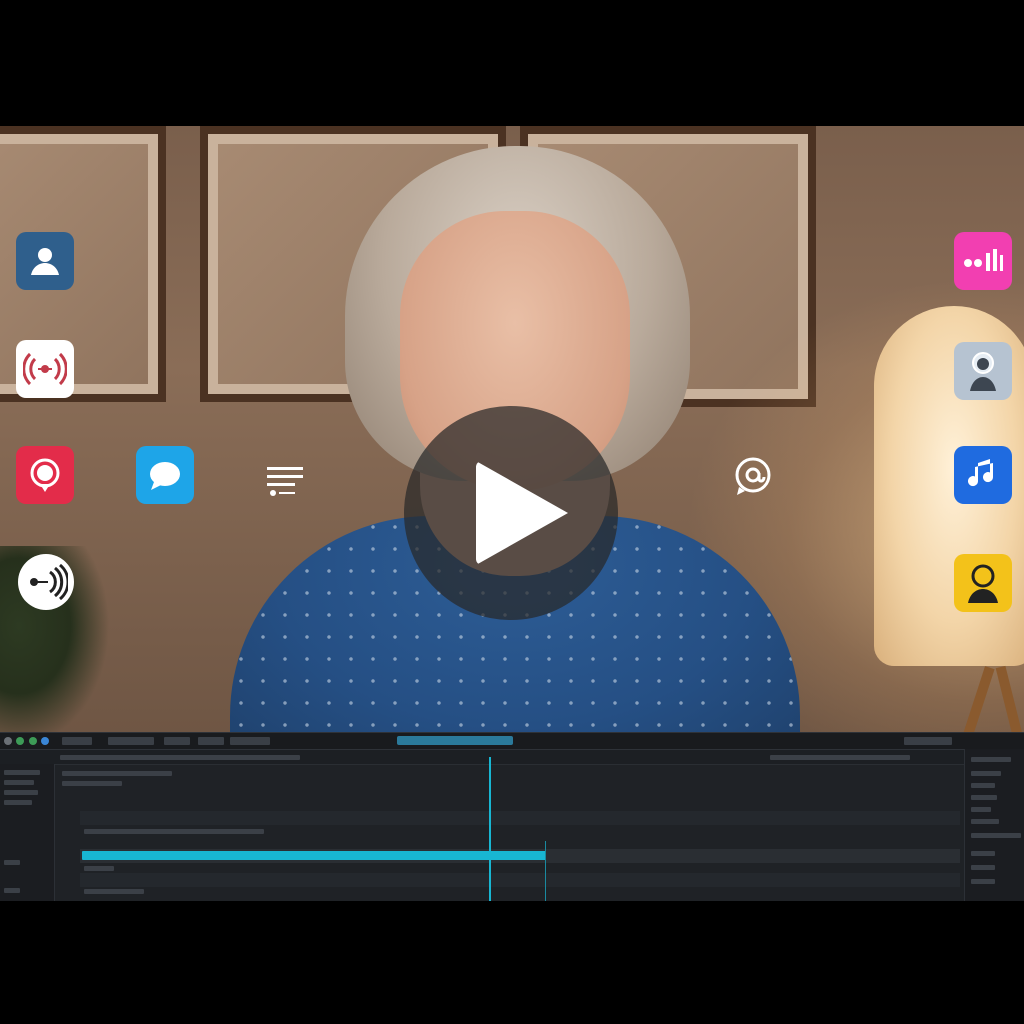  I want to click on play-button, so click(511, 513).